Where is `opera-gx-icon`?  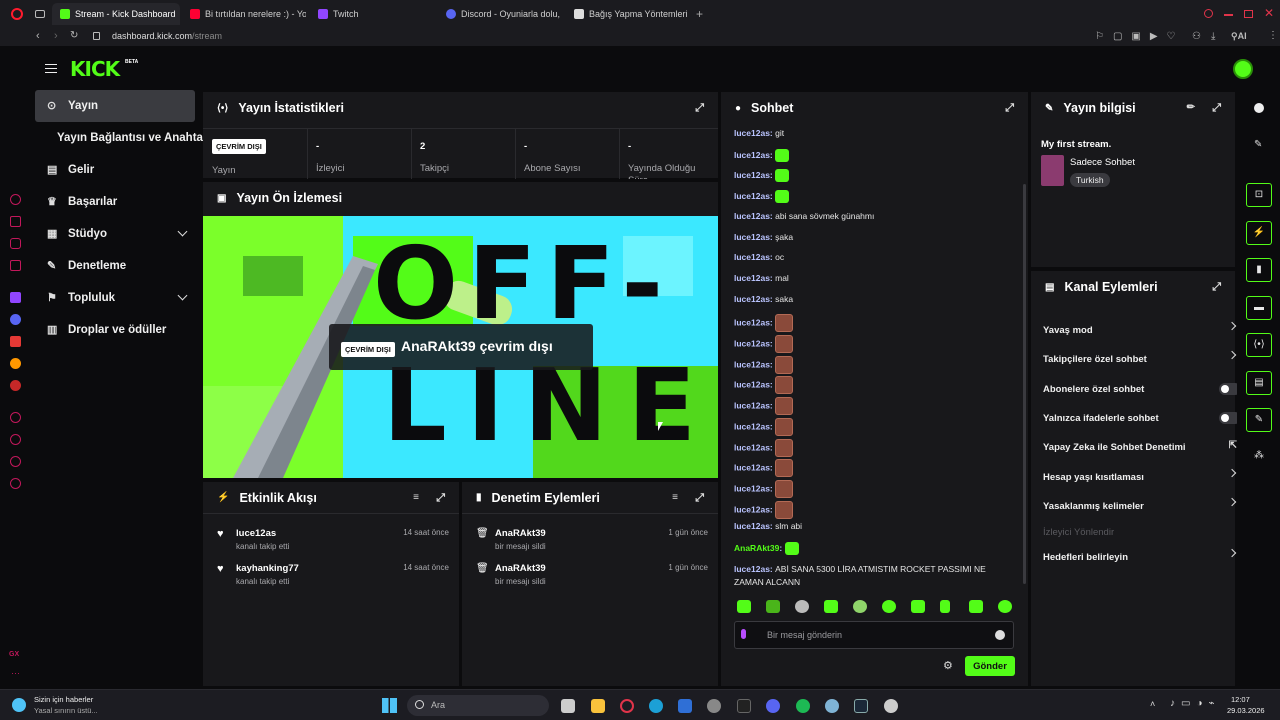 opera-gx-icon is located at coordinates (627, 706).